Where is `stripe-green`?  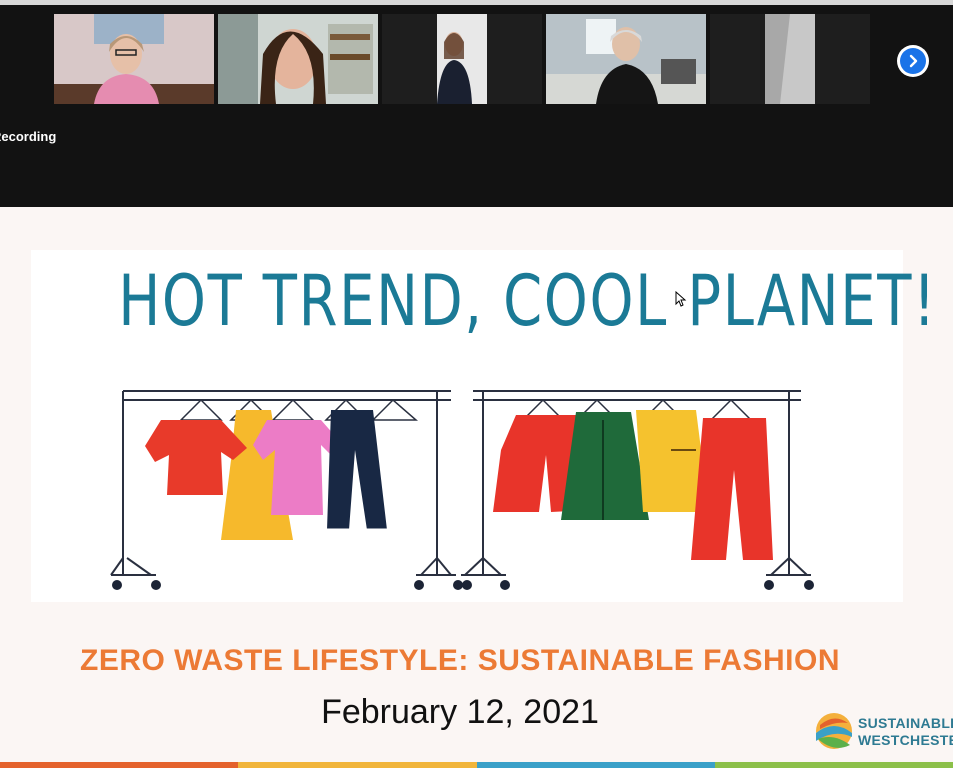 stripe-green is located at coordinates (833, 765).